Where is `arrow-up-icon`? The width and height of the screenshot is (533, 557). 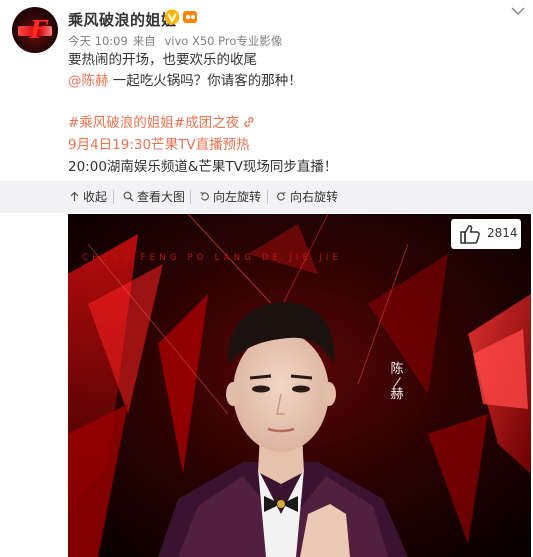 arrow-up-icon is located at coordinates (74, 196).